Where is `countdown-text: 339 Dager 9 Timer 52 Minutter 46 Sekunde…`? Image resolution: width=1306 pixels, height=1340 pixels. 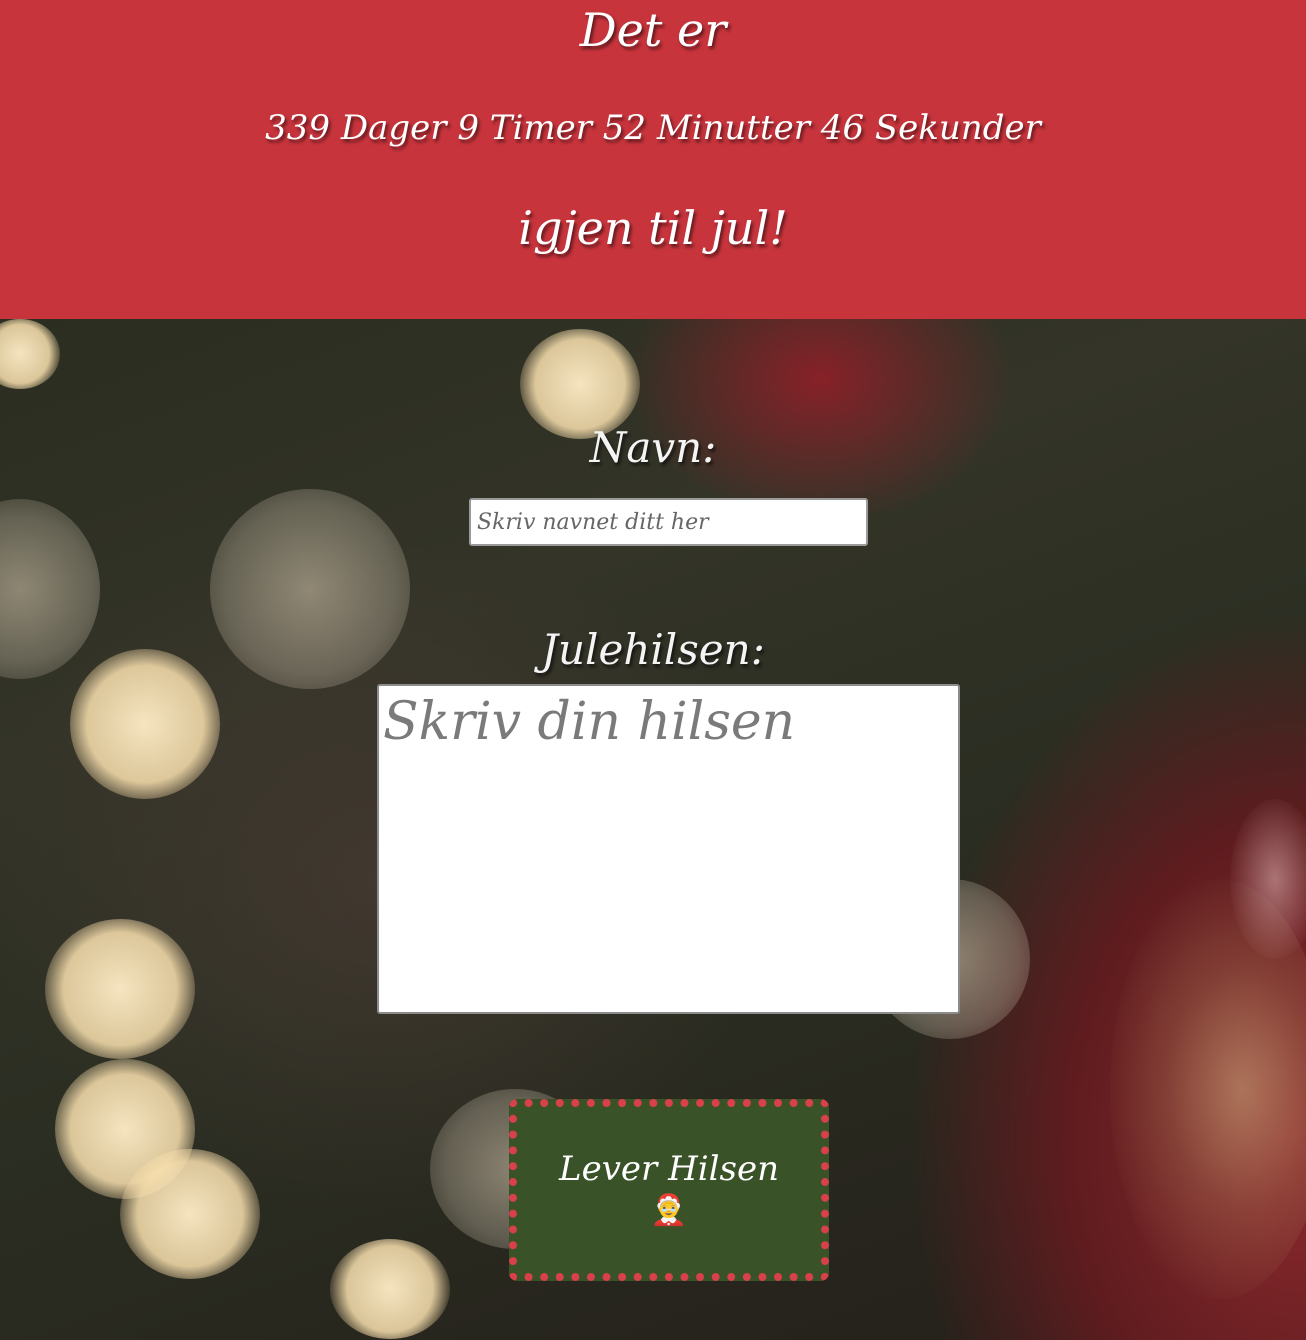
countdown-text: 339 Dager 9 Timer 52 Minutter 46 Sekunde… is located at coordinates (653, 128).